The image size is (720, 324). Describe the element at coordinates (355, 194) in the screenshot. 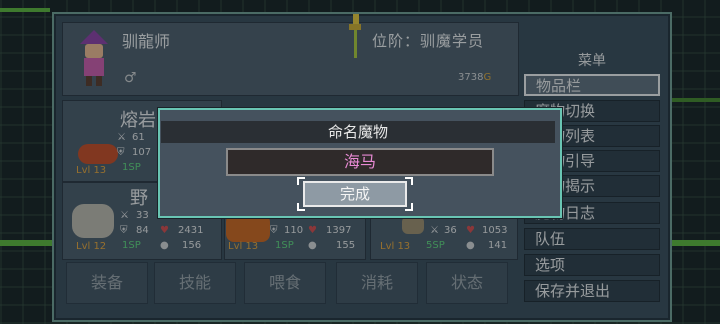

I see `confirm-button: 完成` at that location.